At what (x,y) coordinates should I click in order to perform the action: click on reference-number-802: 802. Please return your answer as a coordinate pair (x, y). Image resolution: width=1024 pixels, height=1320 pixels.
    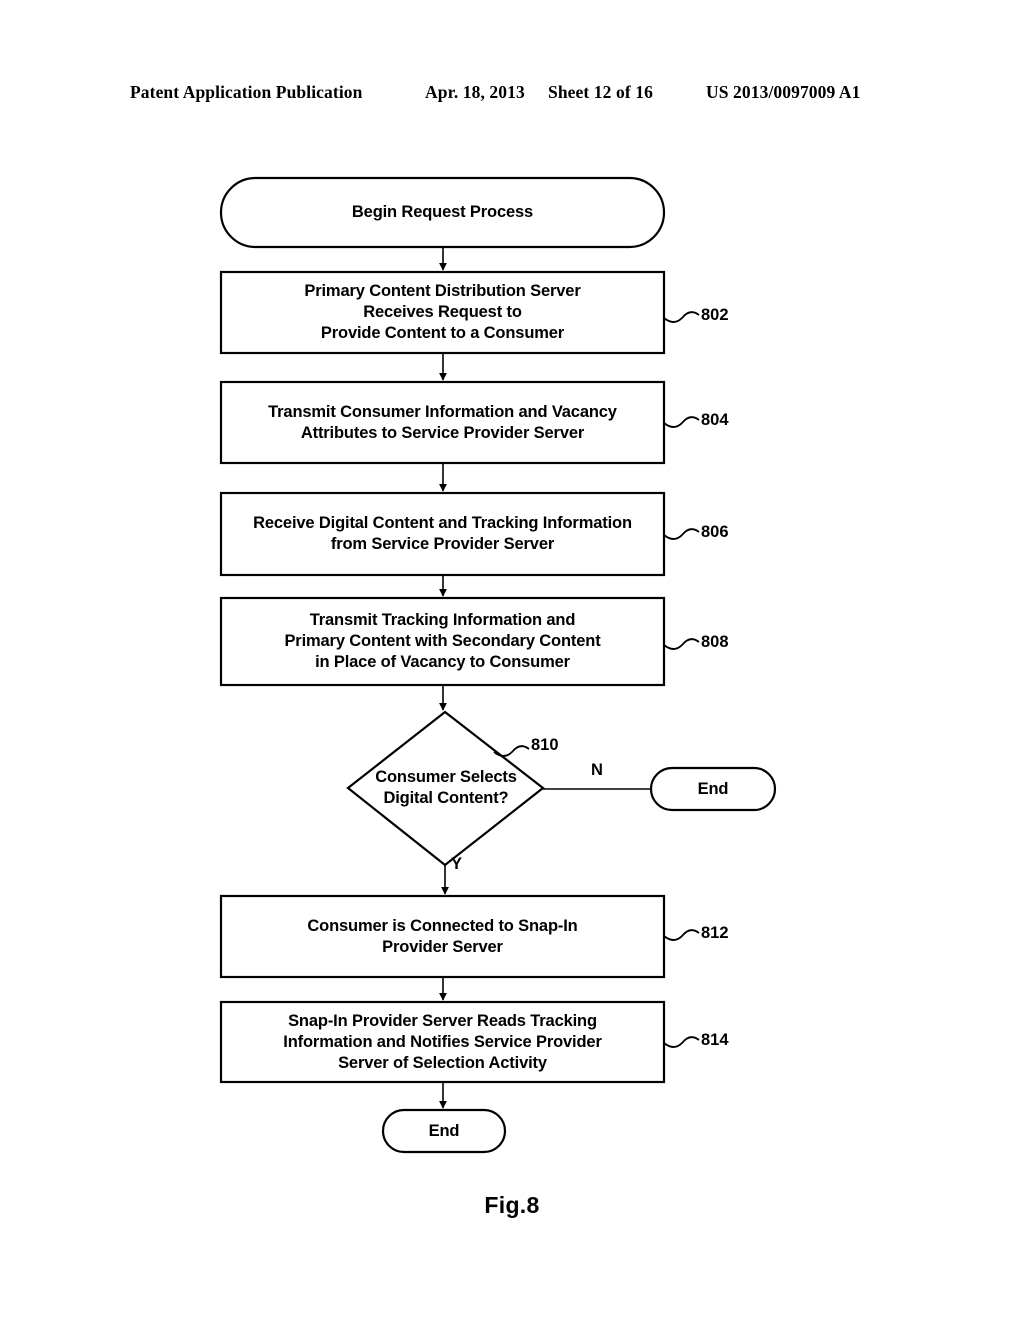
    Looking at the image, I should click on (715, 315).